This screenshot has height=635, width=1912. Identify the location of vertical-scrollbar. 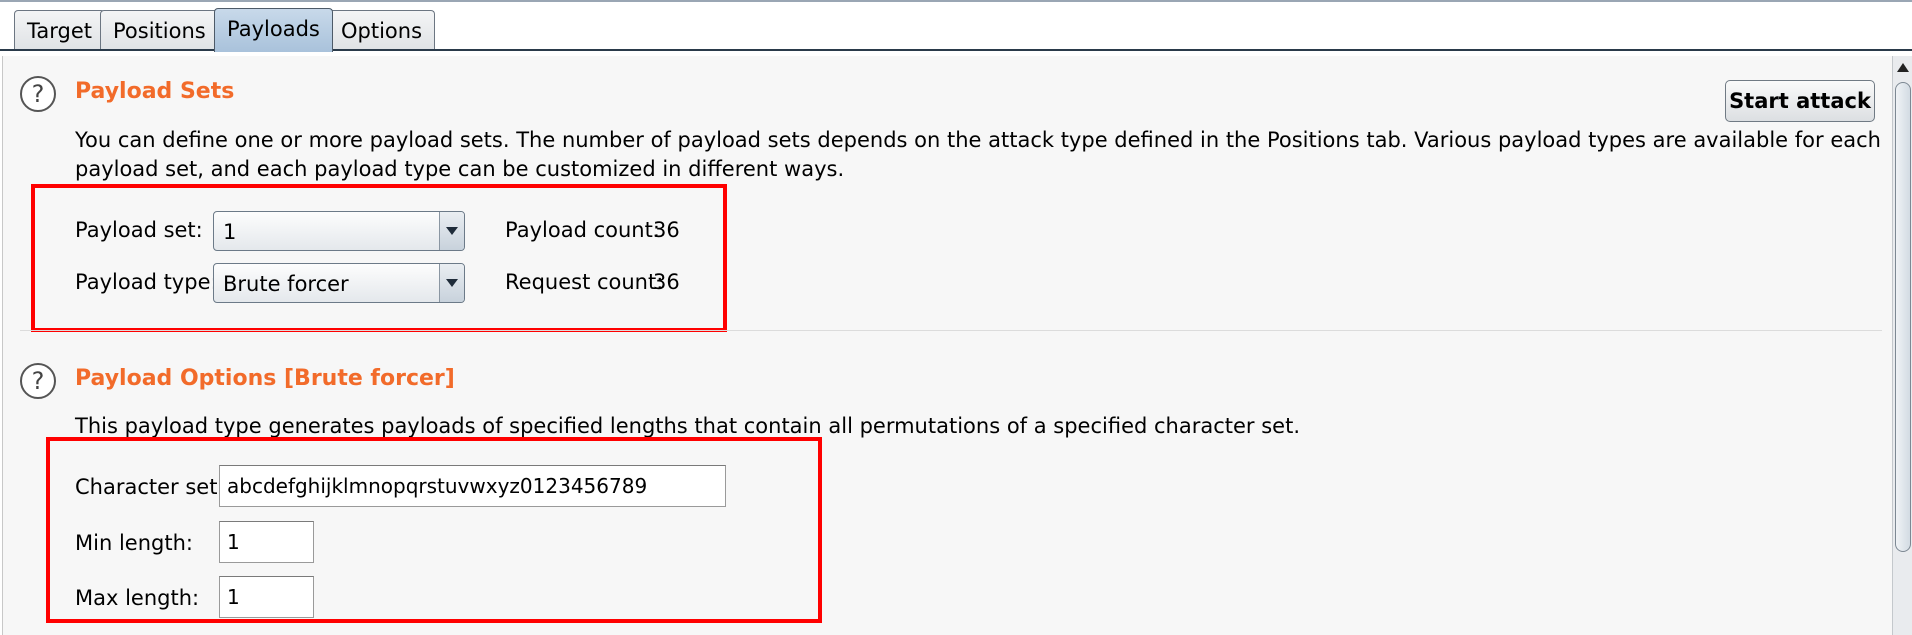
(1902, 345).